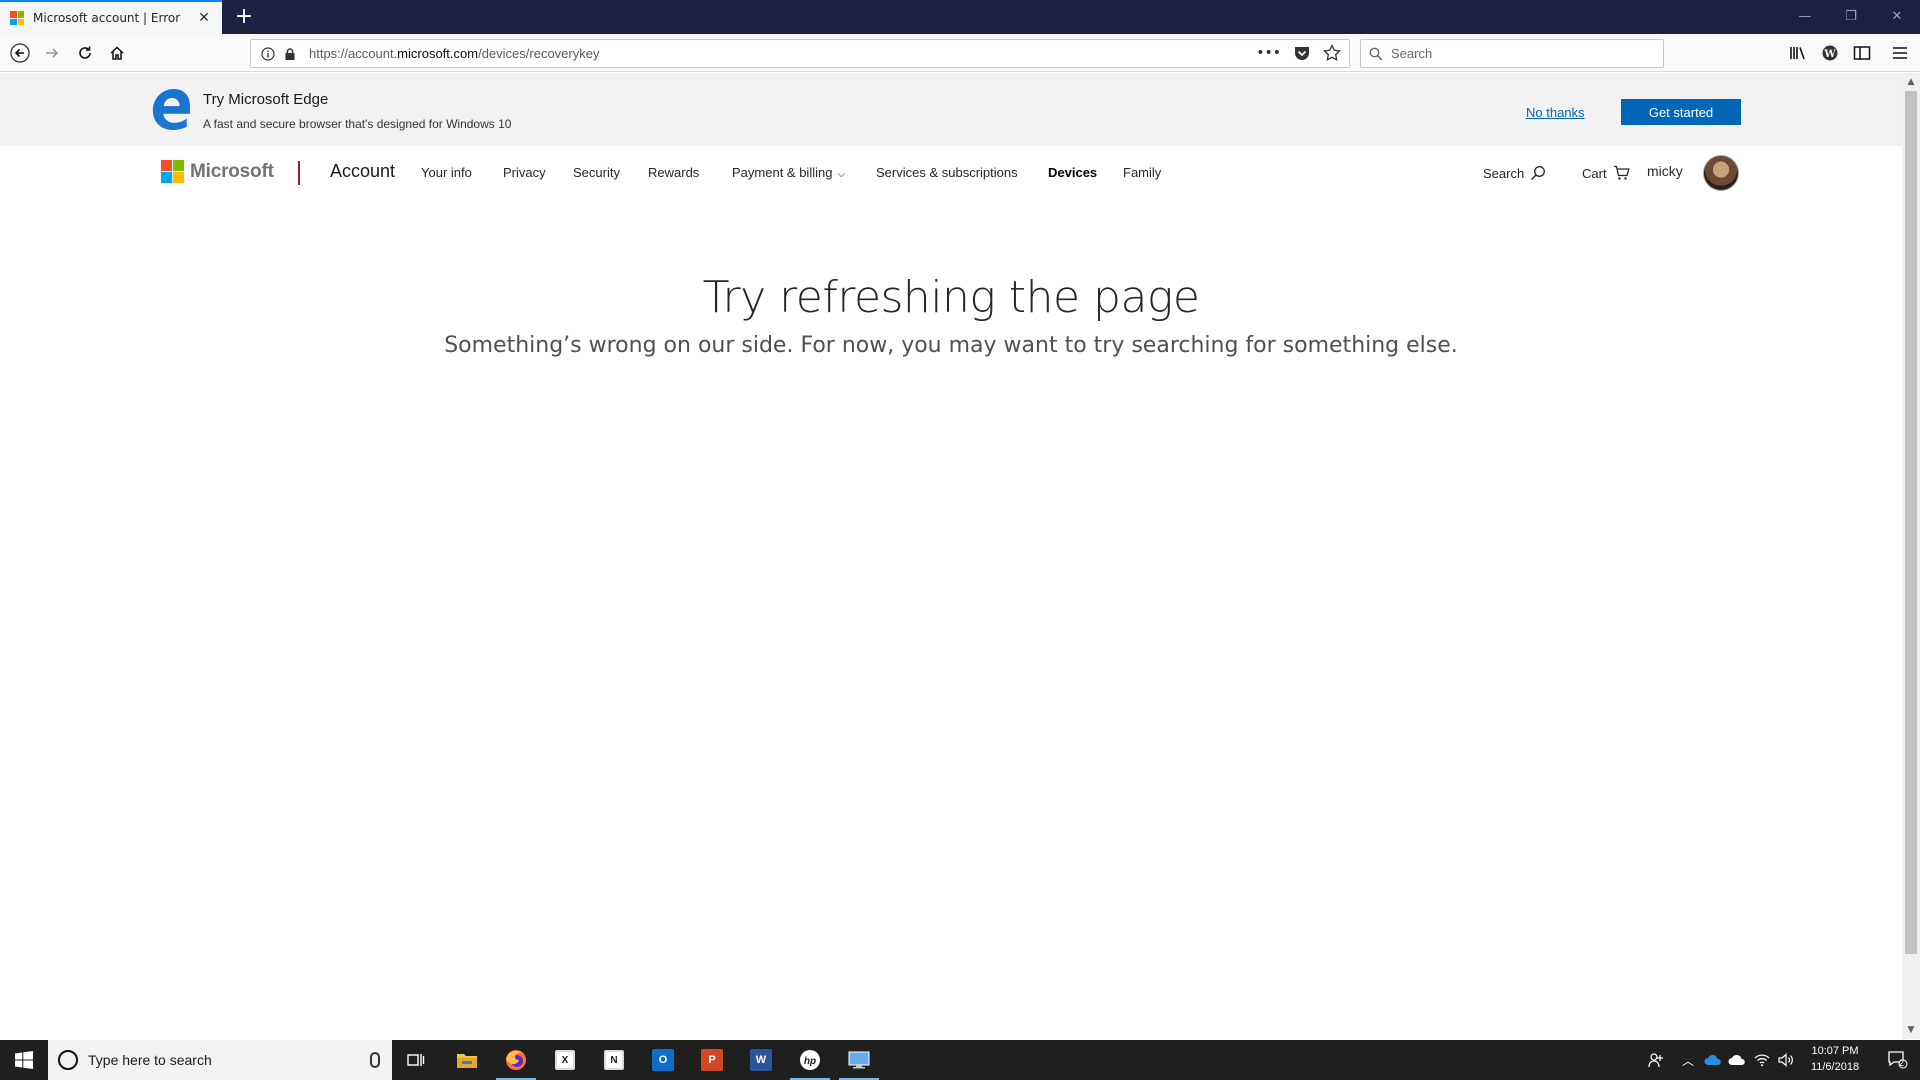  What do you see at coordinates (1268, 53) in the screenshot?
I see `page-actions-icon: •••` at bounding box center [1268, 53].